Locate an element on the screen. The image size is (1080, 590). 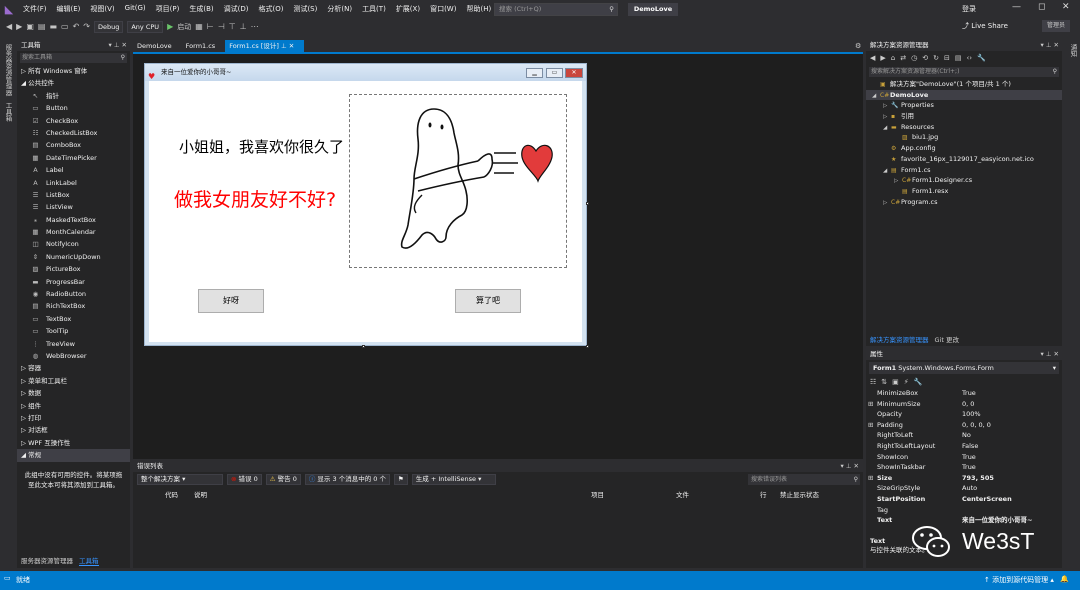
undo-icon: ↶ is located at coordinates (76, 26).